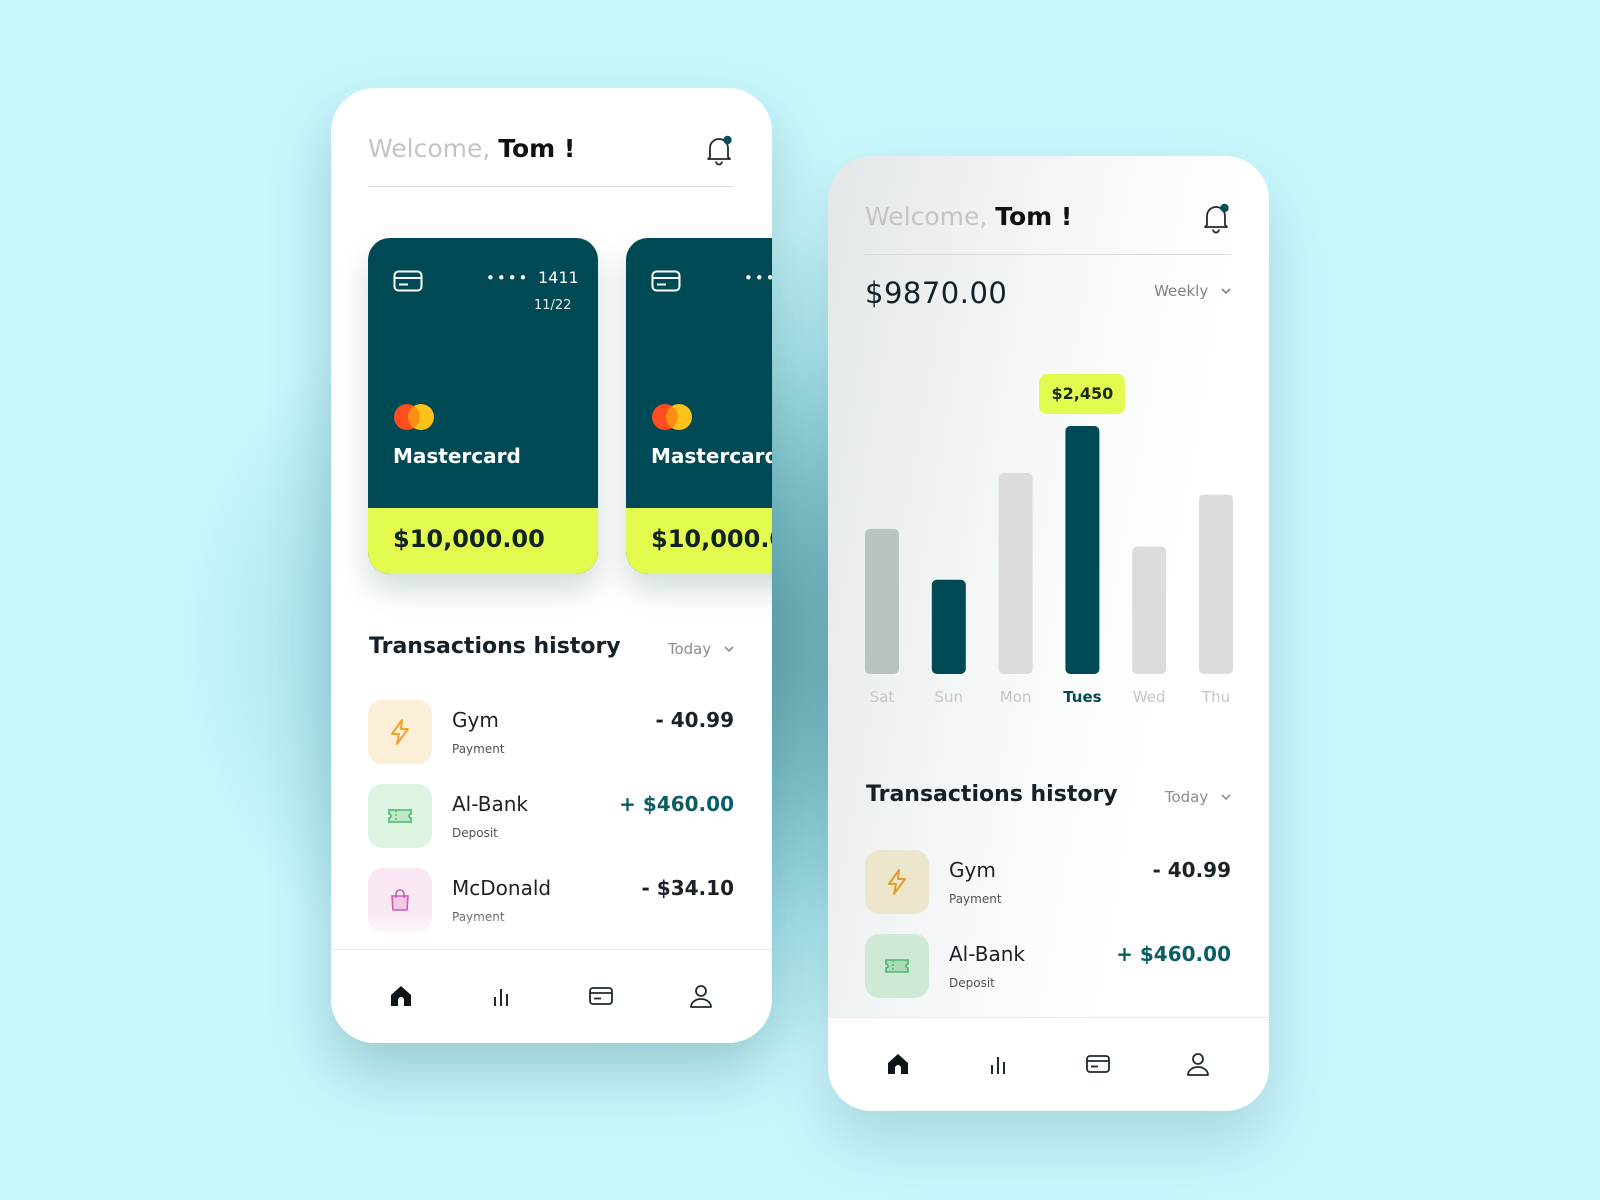 This screenshot has height=1200, width=1600. What do you see at coordinates (949, 697) in the screenshot?
I see `tick-label-sun: Sun` at bounding box center [949, 697].